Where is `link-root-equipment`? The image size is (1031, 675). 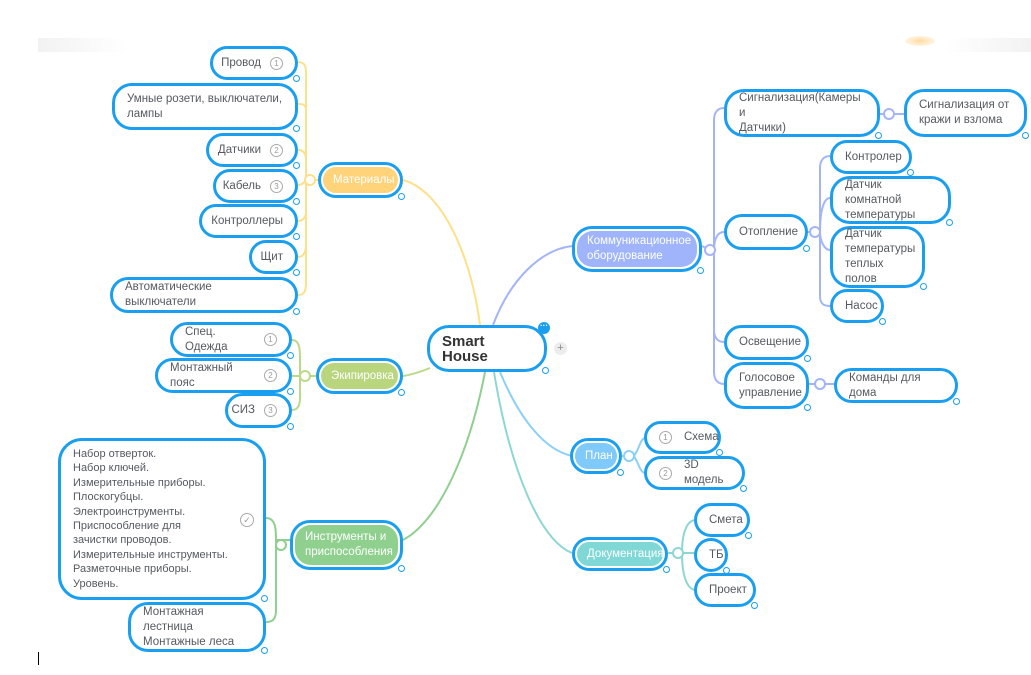 link-root-equipment is located at coordinates (416, 372).